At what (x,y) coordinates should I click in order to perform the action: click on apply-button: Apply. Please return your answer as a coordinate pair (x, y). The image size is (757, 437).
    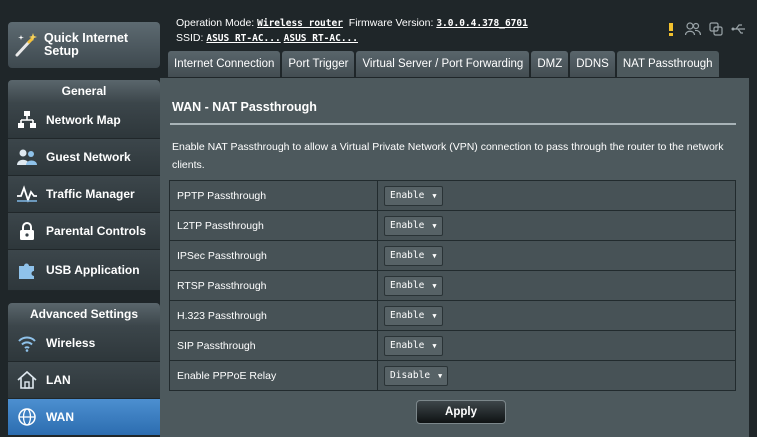
    Looking at the image, I should click on (461, 412).